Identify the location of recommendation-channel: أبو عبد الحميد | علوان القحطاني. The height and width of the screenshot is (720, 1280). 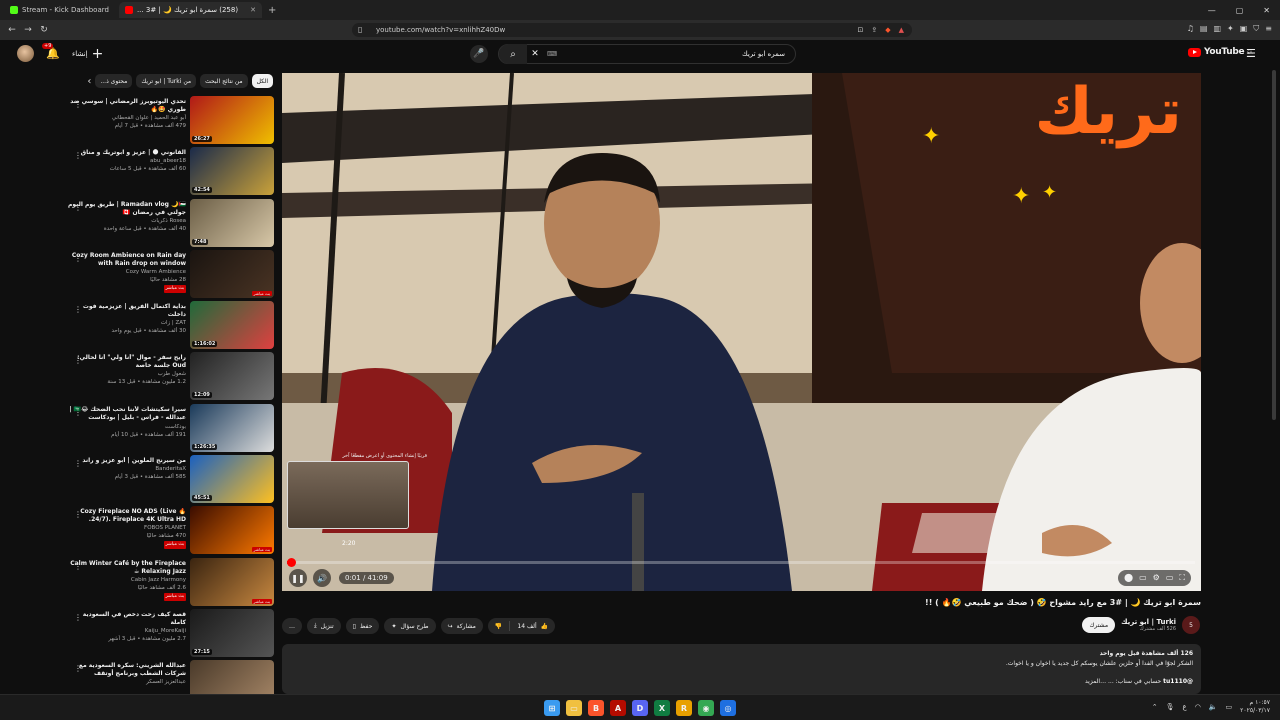
(127, 118).